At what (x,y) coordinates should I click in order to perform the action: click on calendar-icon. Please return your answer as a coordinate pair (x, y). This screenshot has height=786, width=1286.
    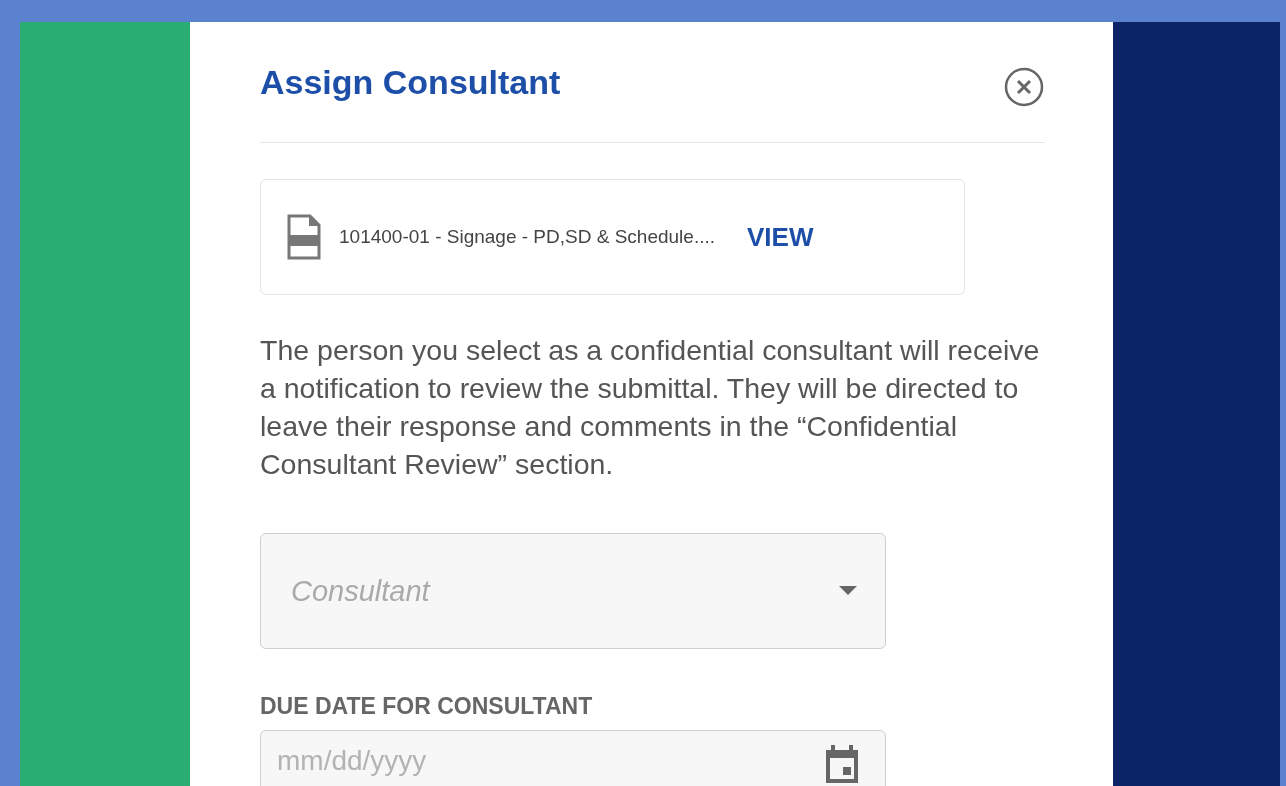
    Looking at the image, I should click on (842, 764).